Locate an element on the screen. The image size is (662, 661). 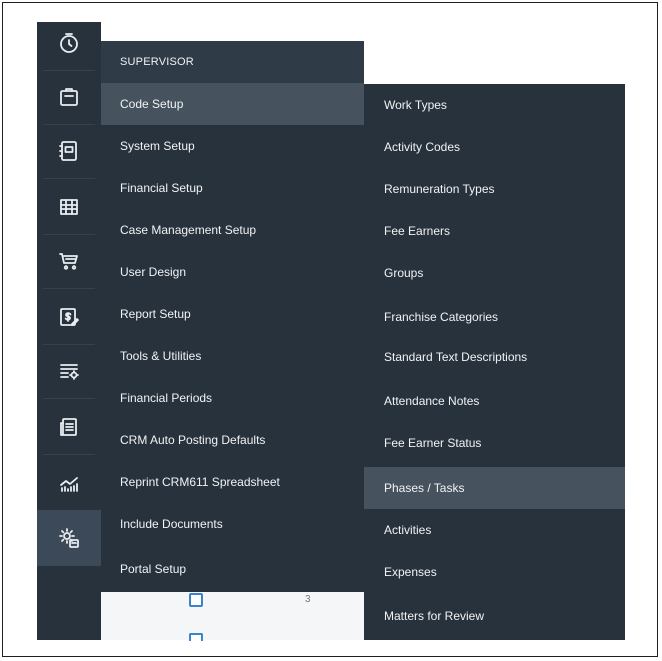
invoice-icon is located at coordinates (69, 317).